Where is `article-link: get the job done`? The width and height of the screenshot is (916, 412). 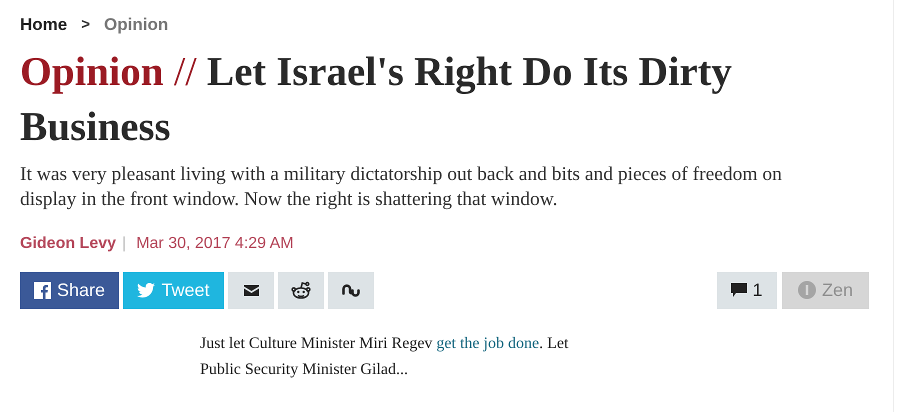
article-link: get the job done is located at coordinates (488, 343).